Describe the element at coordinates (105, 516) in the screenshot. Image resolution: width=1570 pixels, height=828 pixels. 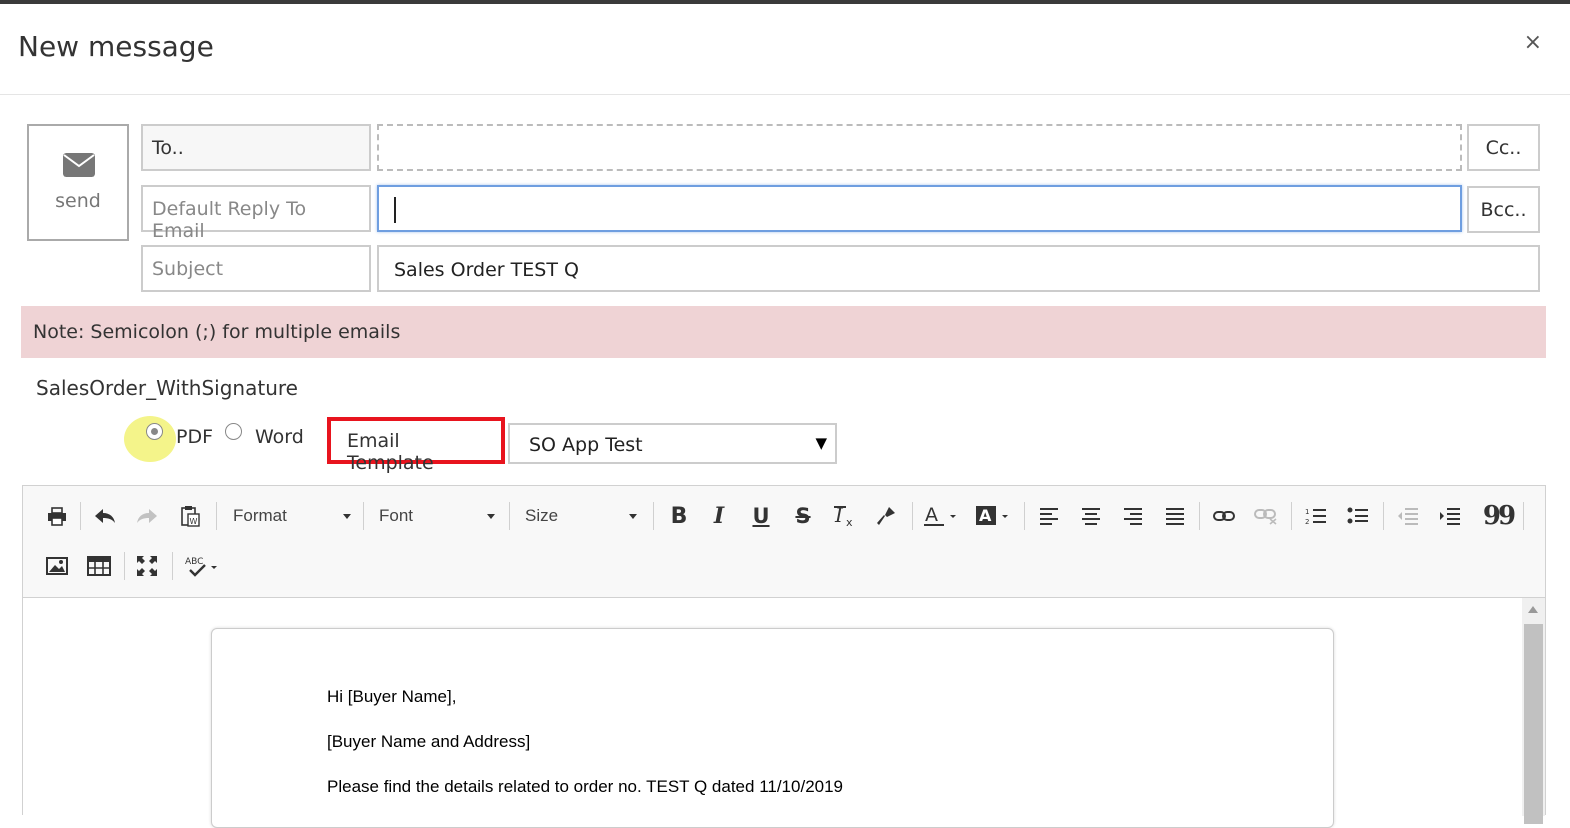
I see `undo-icon` at that location.